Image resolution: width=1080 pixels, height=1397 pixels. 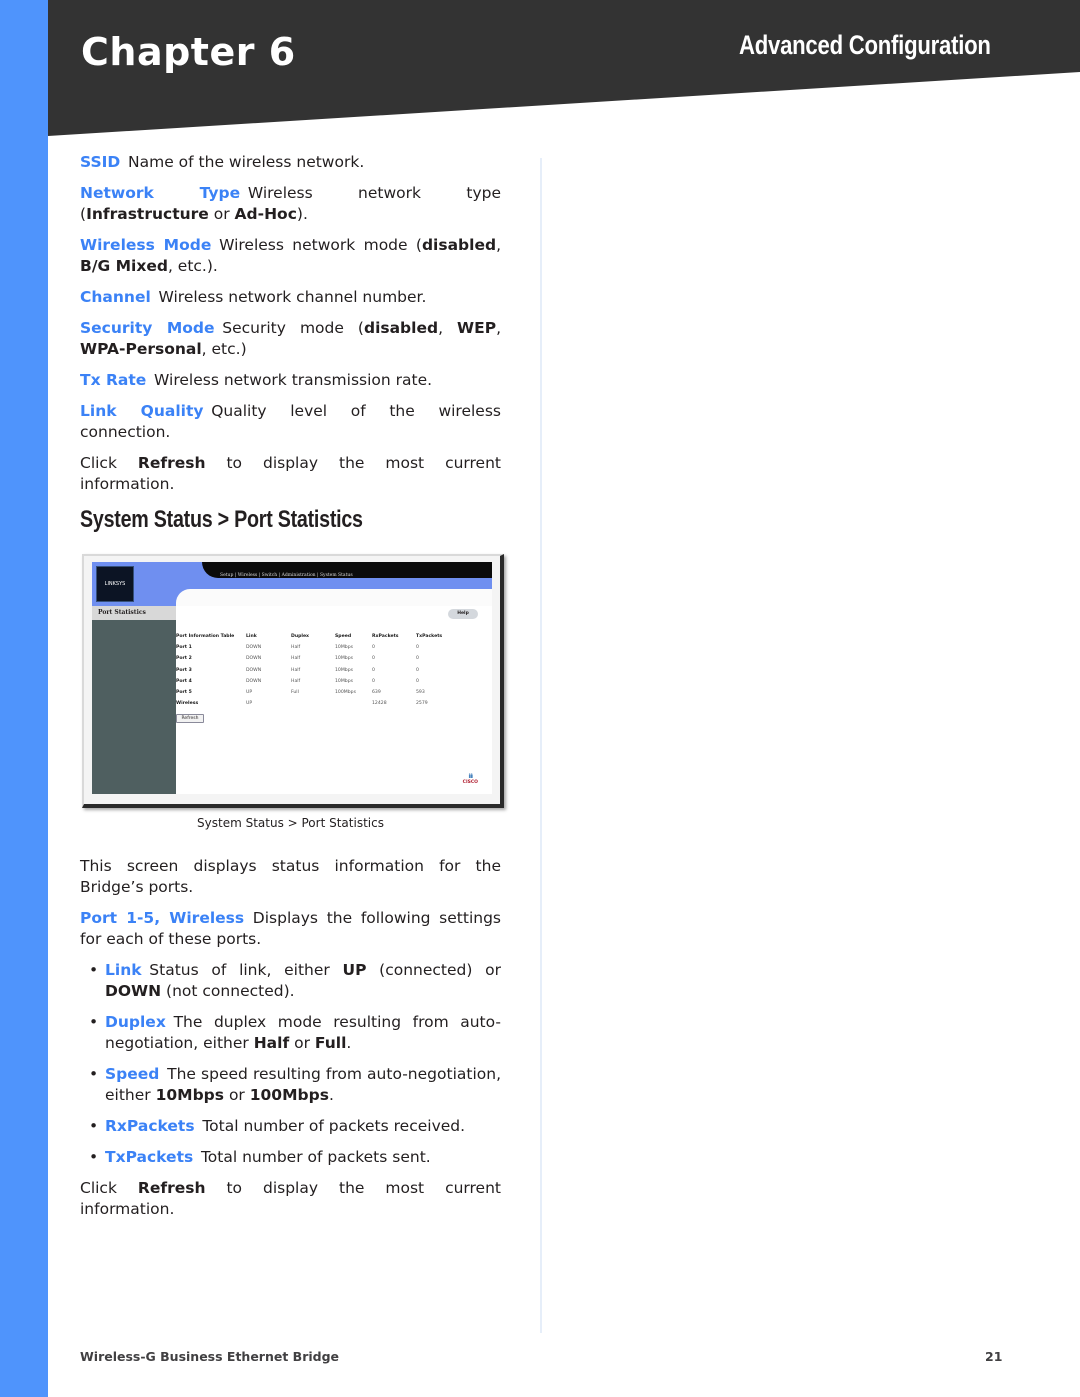 What do you see at coordinates (221, 519) in the screenshot?
I see `subsection-heading: System Status > Port Statistics` at bounding box center [221, 519].